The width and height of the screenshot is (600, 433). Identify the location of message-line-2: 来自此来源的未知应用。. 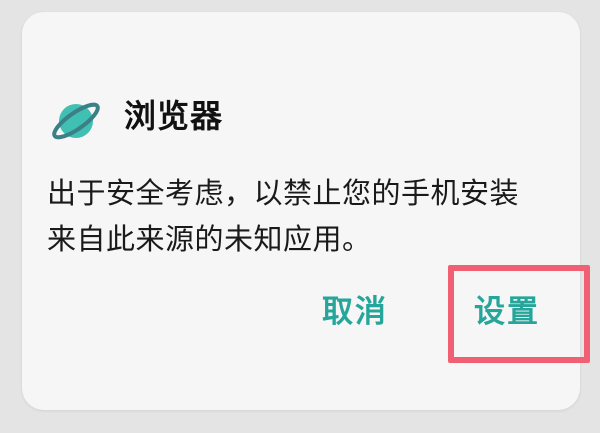
(209, 239).